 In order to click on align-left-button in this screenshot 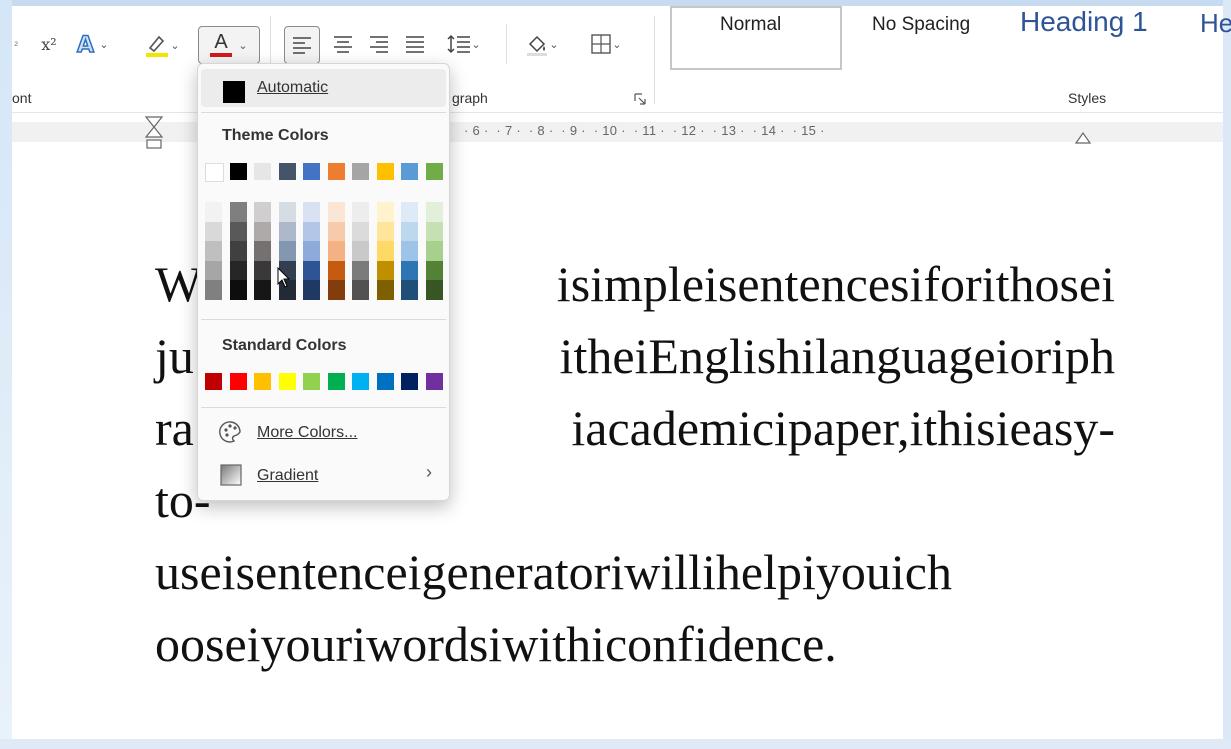, I will do `click(302, 45)`.